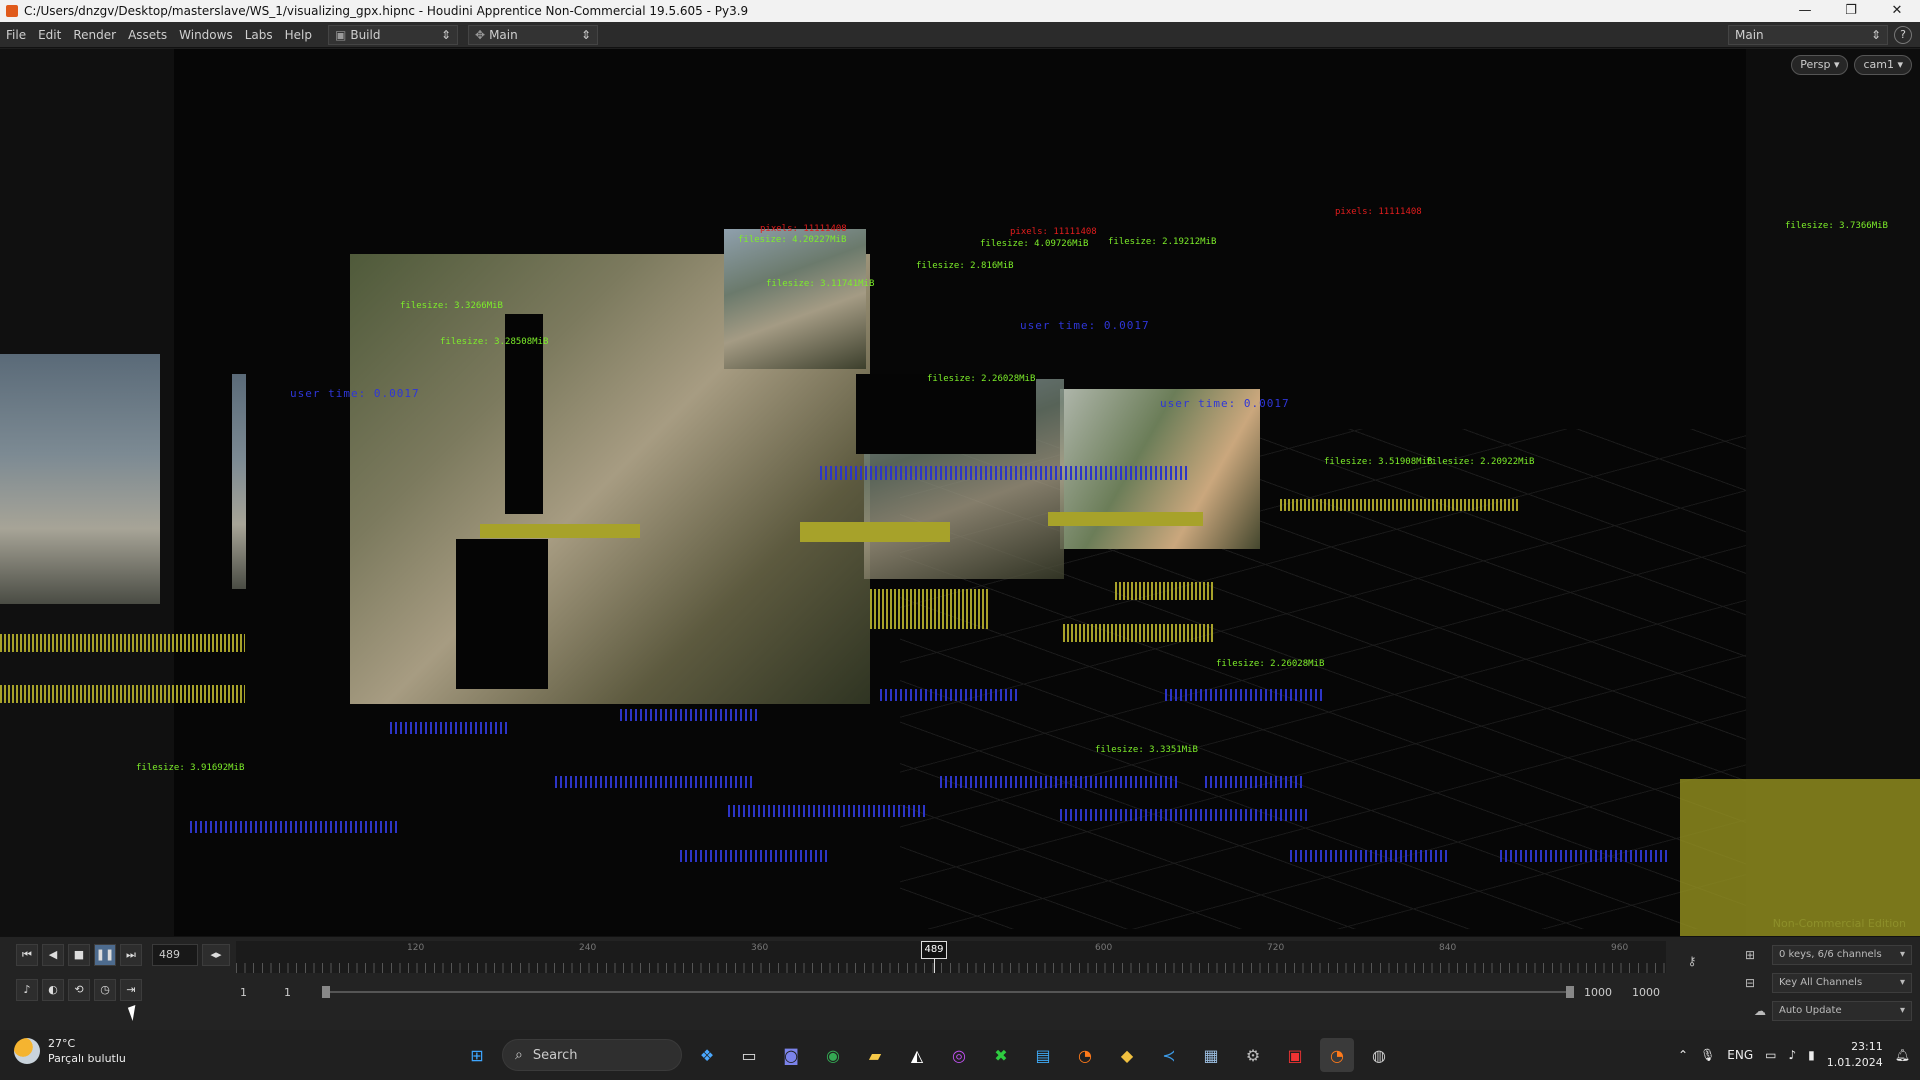  What do you see at coordinates (951, 992) in the screenshot?
I see `frame-range-slider` at bounding box center [951, 992].